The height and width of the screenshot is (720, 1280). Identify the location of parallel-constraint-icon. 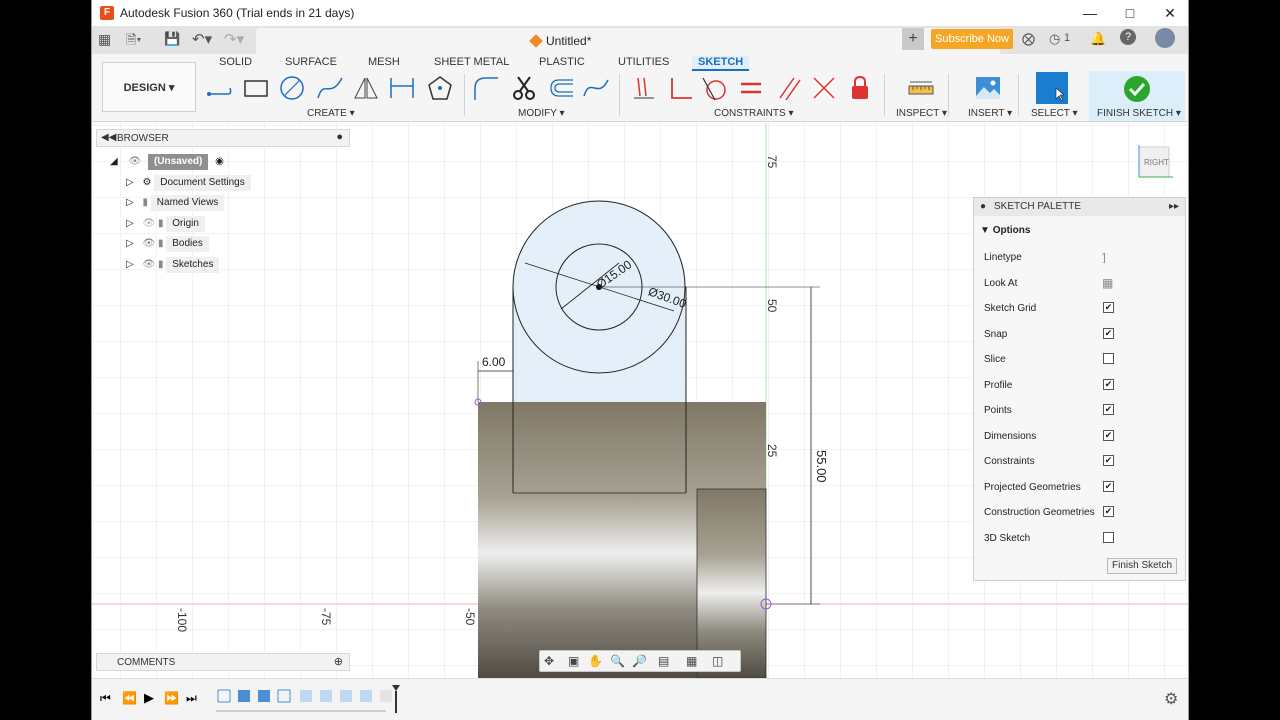
(788, 88).